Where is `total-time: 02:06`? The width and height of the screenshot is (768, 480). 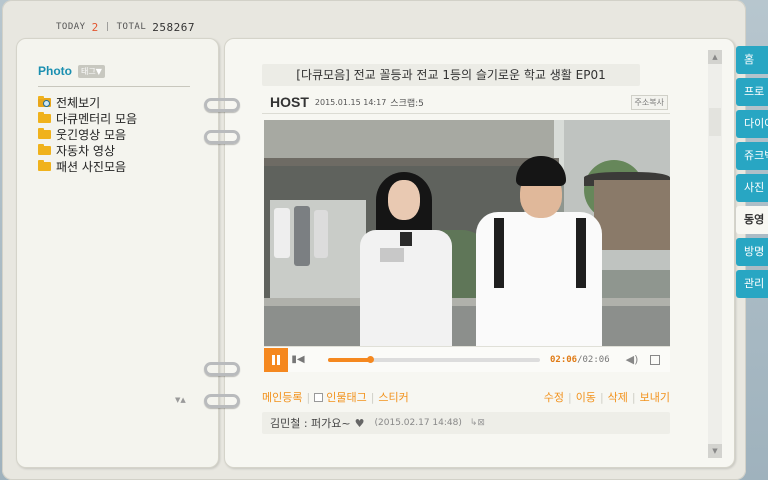
total-time: 02:06 is located at coordinates (596, 359).